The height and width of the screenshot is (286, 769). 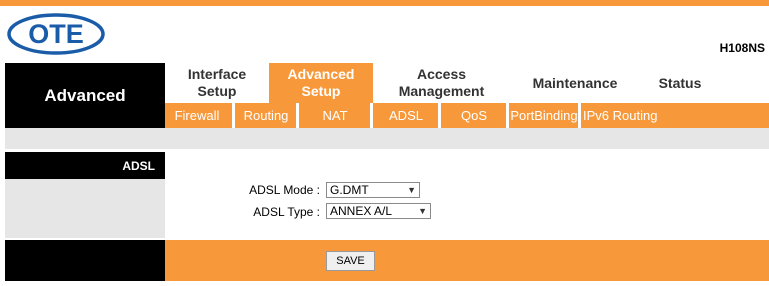 I want to click on tab-interface-setup: Interface Setup, so click(x=217, y=83).